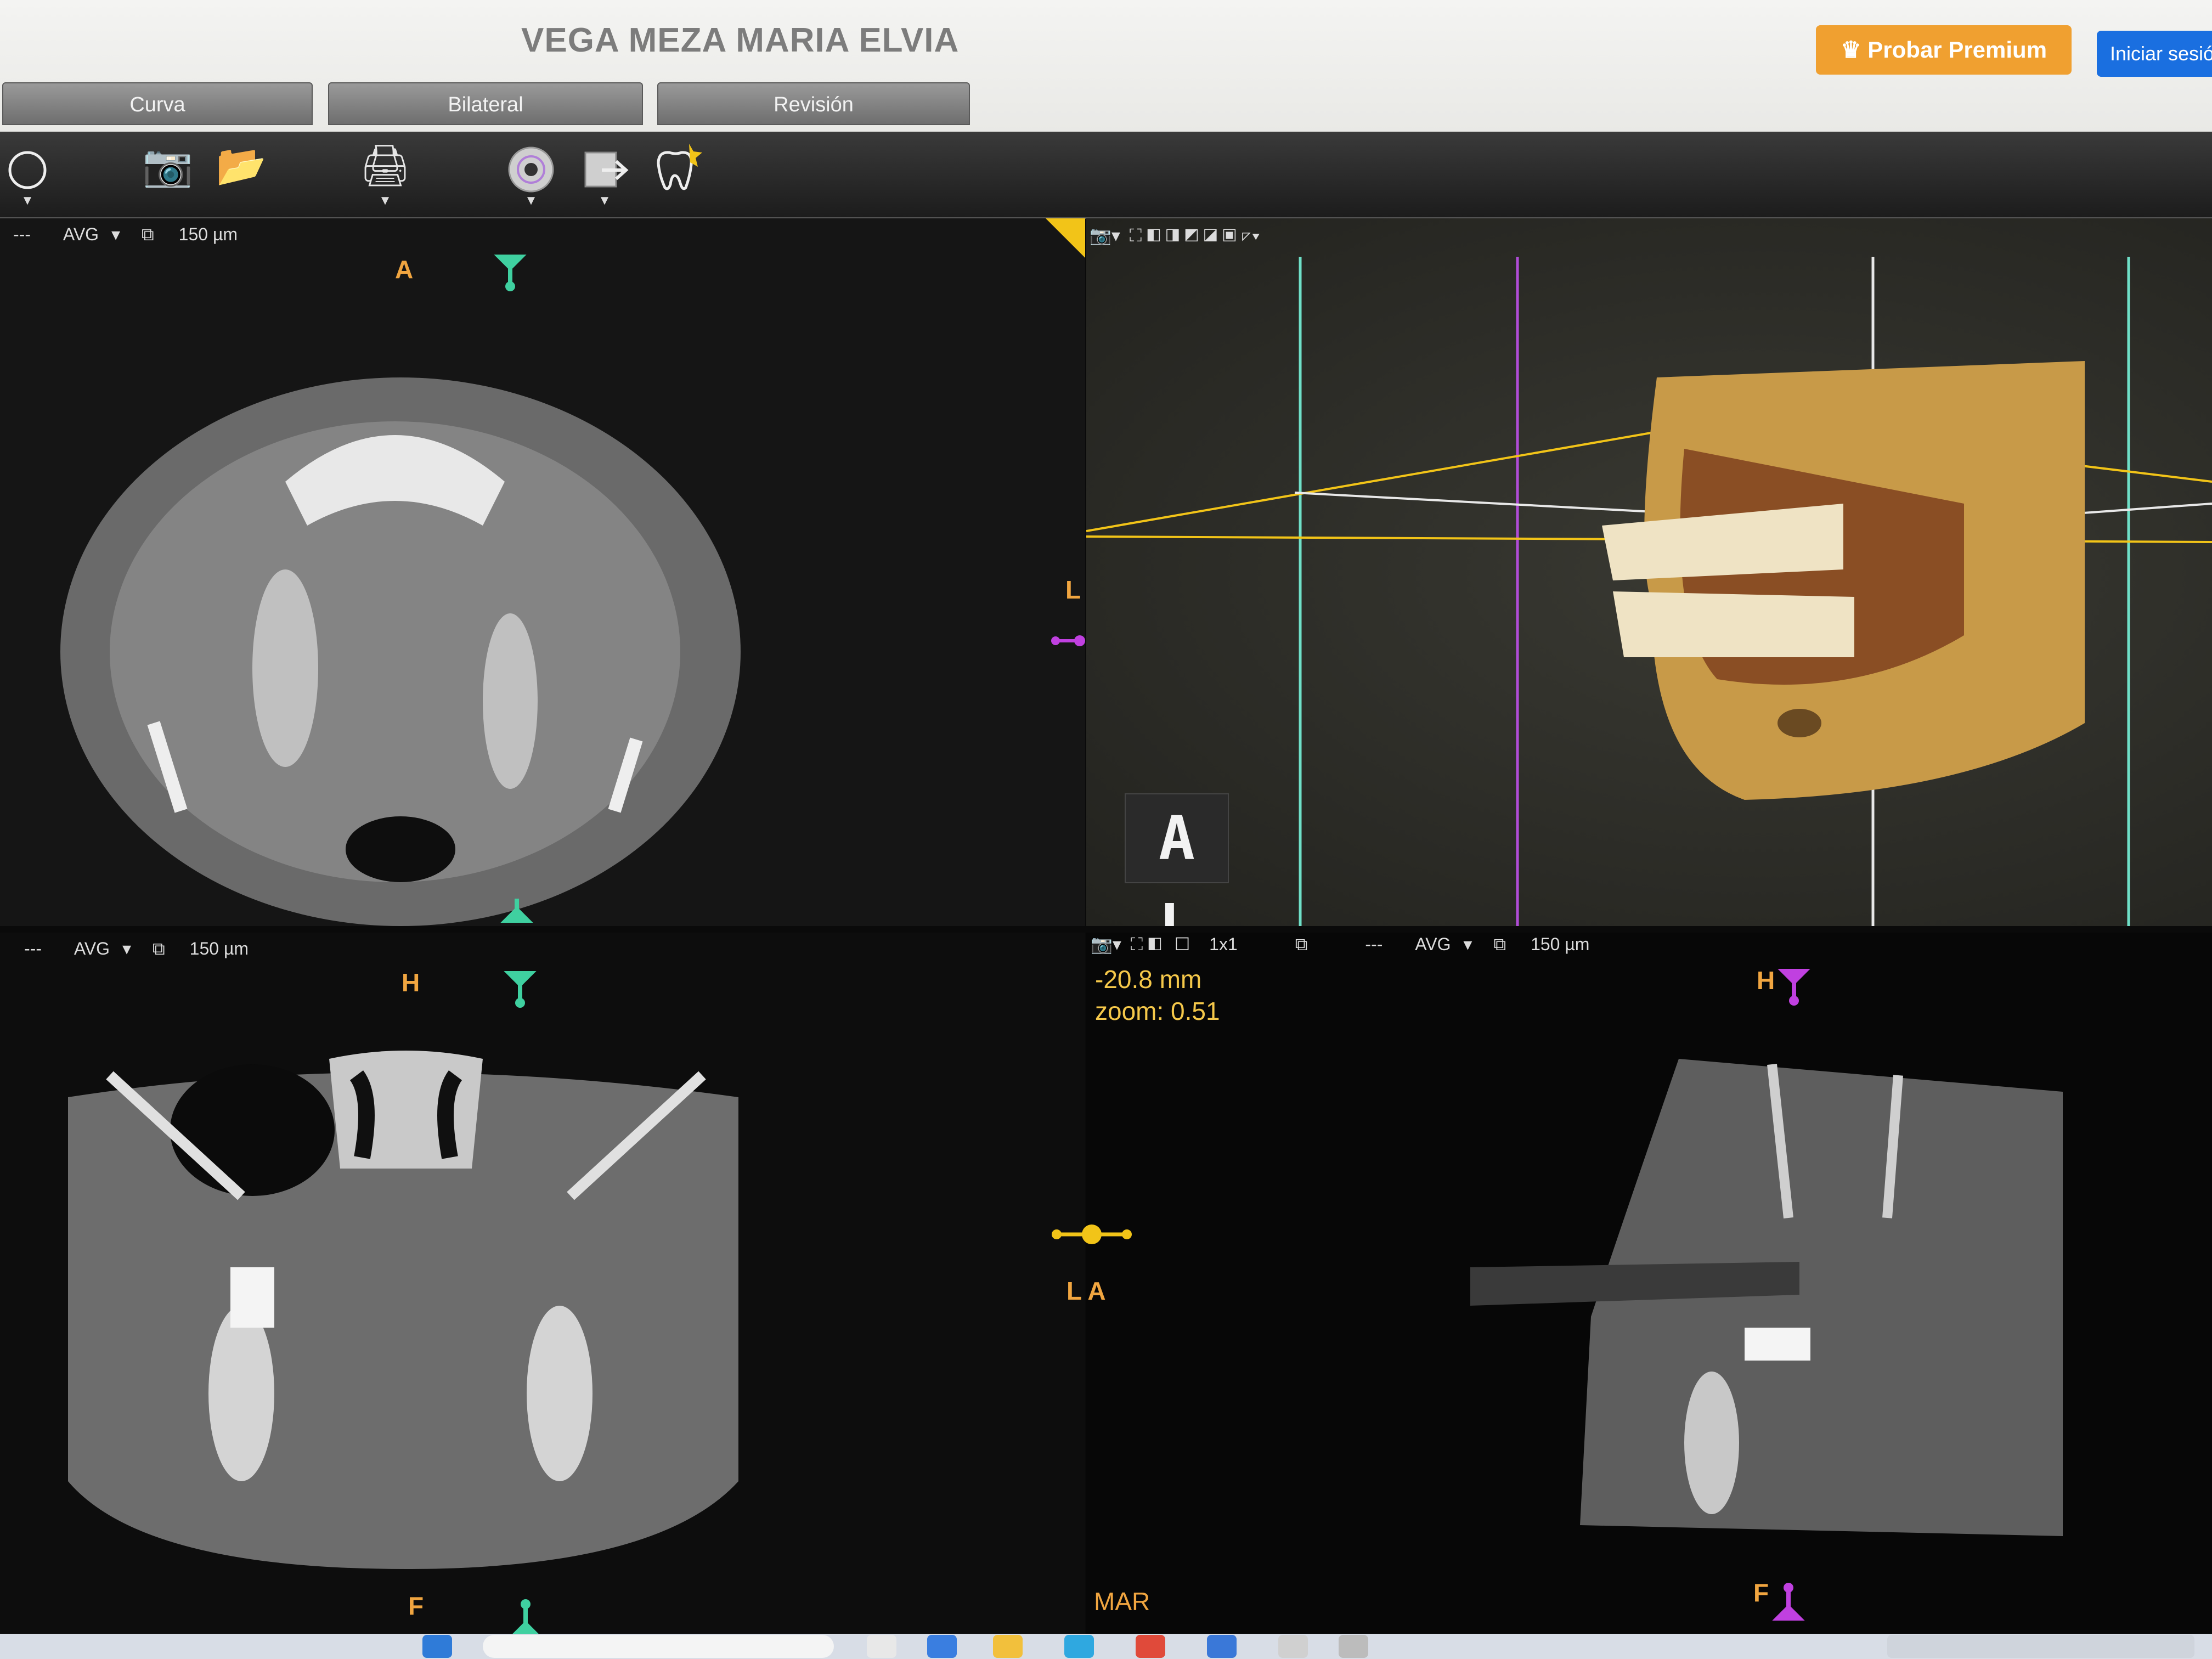  I want to click on coronal-ct-image, so click(403, 1310).